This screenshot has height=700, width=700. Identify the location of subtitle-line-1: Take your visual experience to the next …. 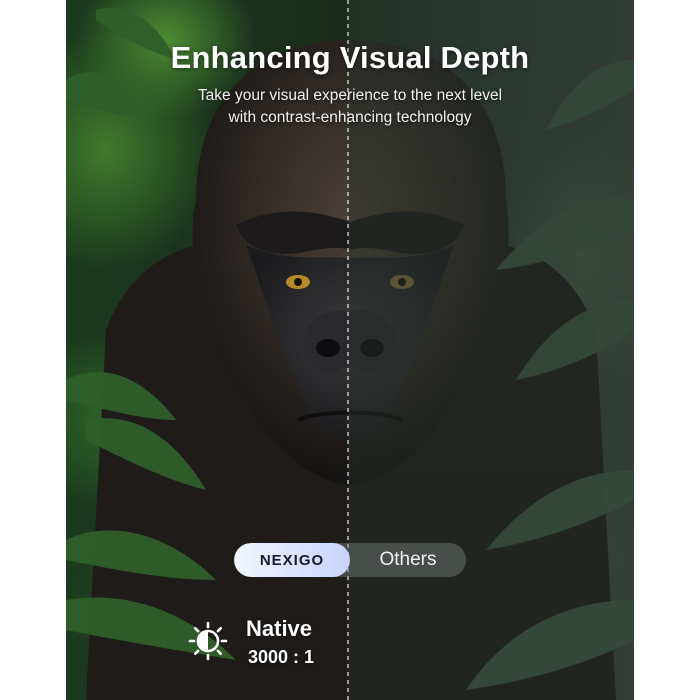
(350, 95).